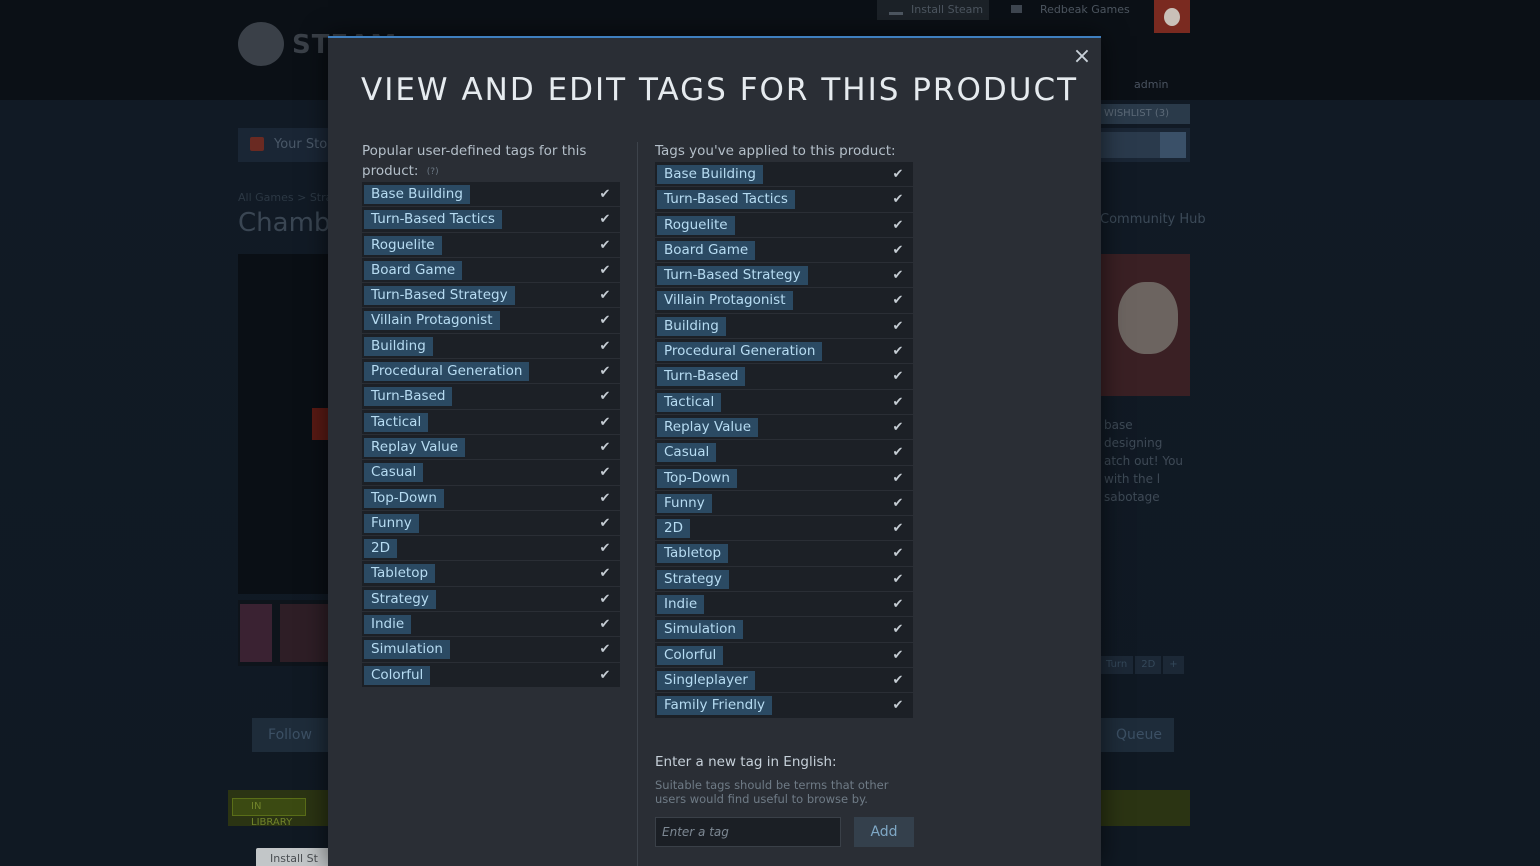 This screenshot has width=1540, height=866. Describe the element at coordinates (748, 832) in the screenshot. I see `new-tag-input` at that location.